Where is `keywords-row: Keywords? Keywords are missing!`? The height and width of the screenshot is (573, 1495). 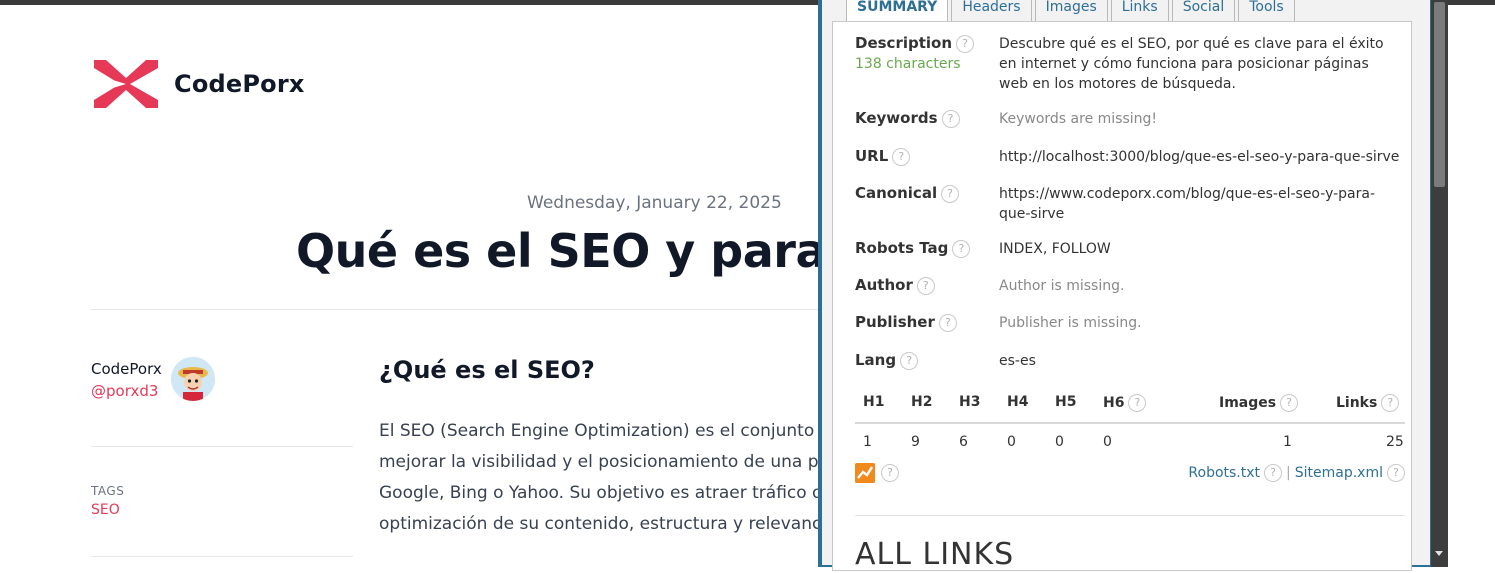 keywords-row: Keywords? Keywords are missing! is located at coordinates (1135, 120).